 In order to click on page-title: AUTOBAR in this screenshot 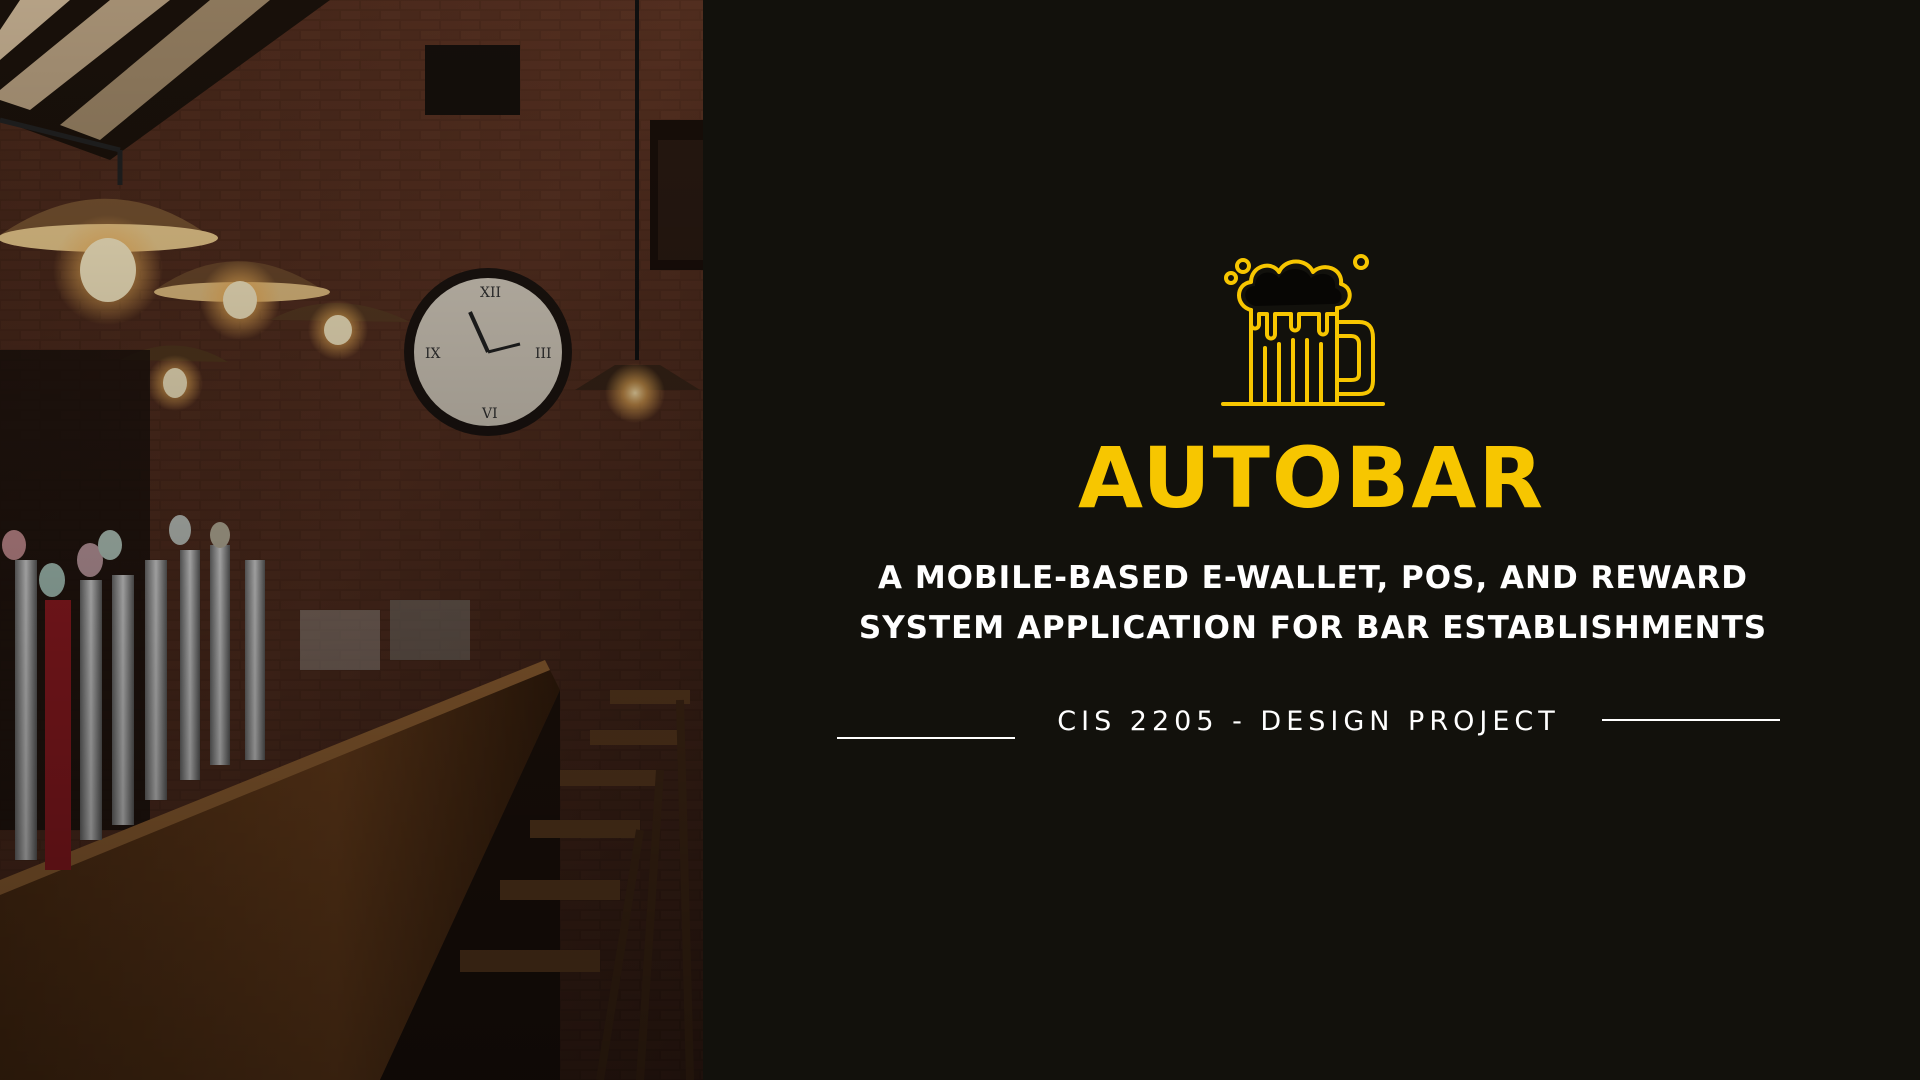, I will do `click(1311, 478)`.